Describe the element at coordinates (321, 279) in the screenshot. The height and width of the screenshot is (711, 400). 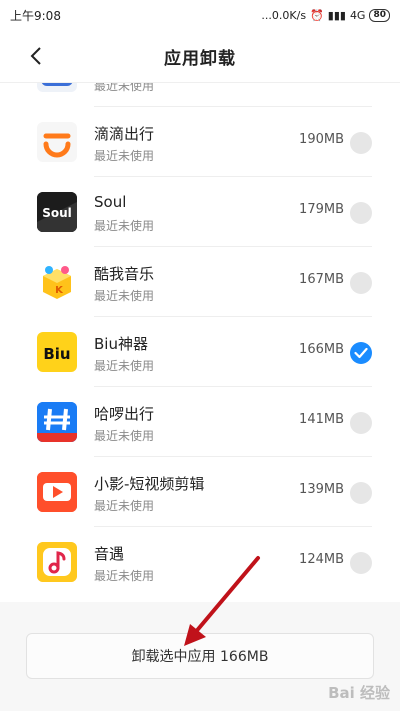
I see `app-size: 167MB` at that location.